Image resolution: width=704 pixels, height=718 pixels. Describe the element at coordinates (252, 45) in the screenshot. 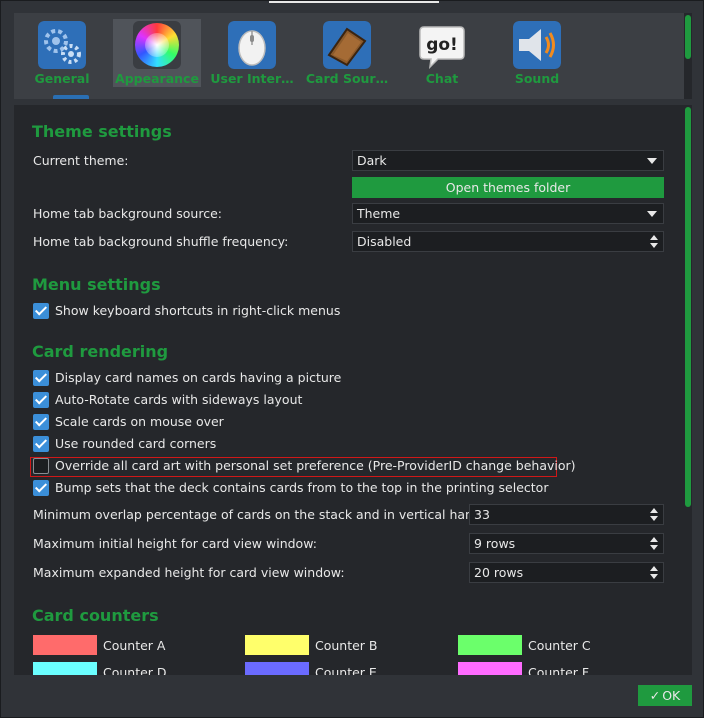

I see `mouse-icon` at that location.